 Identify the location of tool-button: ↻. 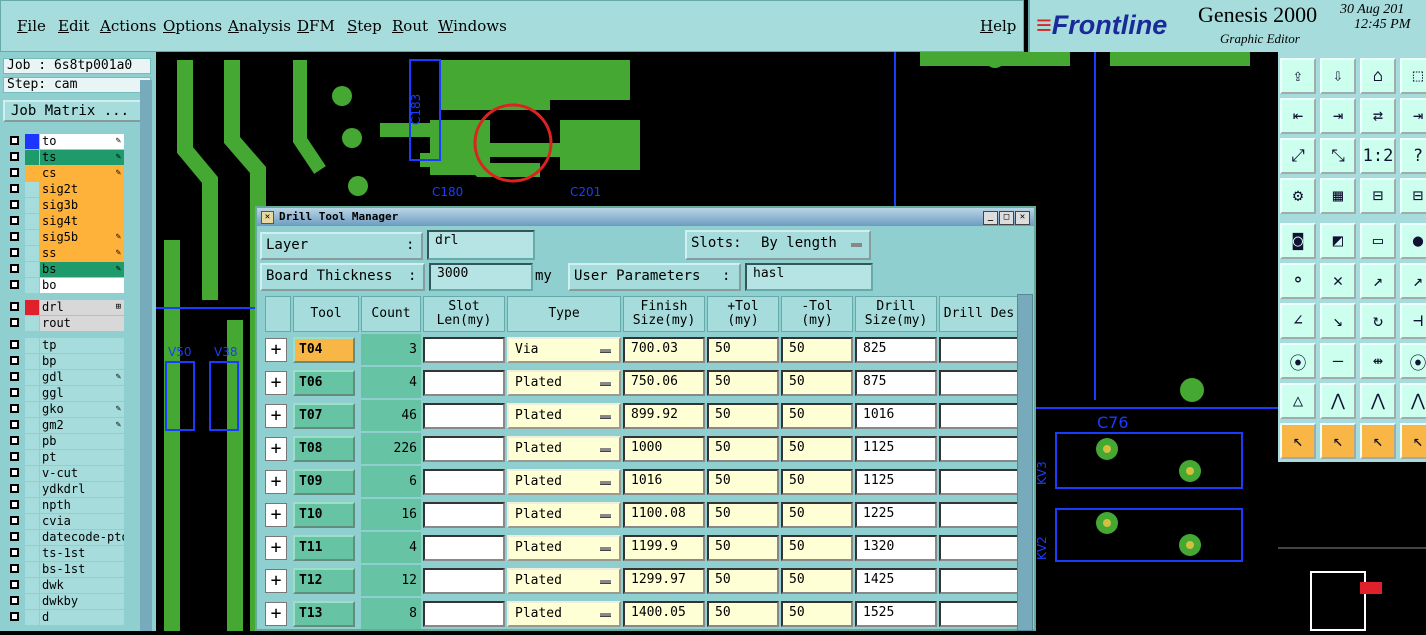
(1378, 321).